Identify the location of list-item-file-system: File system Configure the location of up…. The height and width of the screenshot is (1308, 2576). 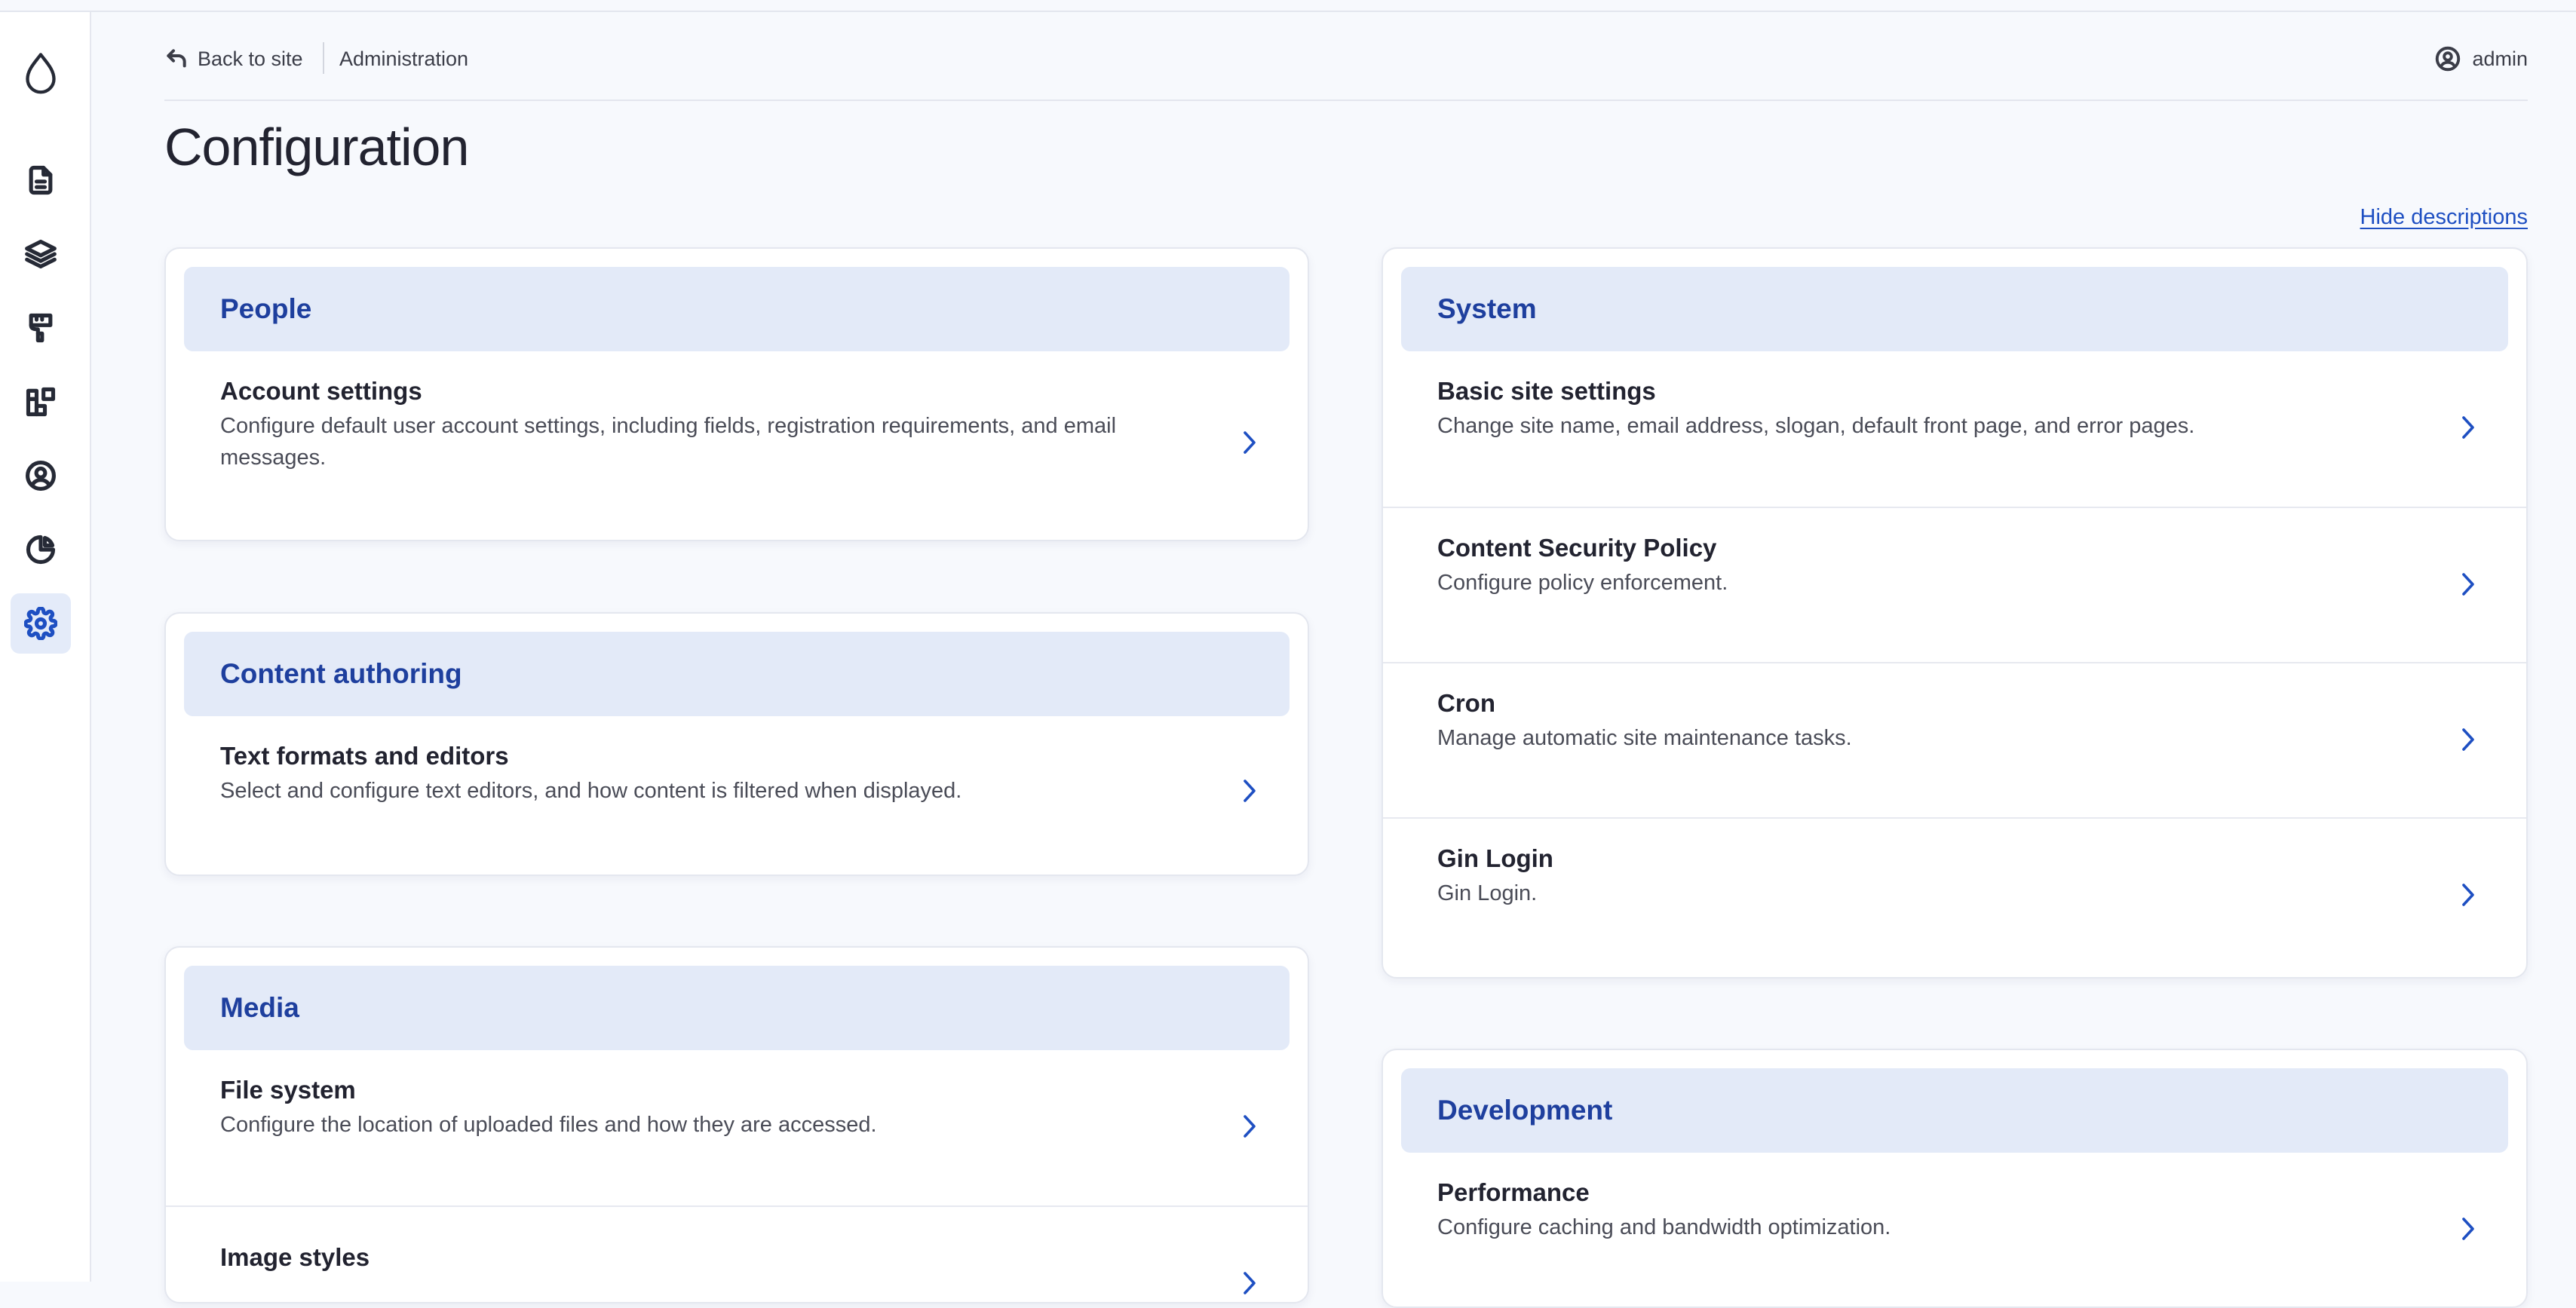
(737, 1127).